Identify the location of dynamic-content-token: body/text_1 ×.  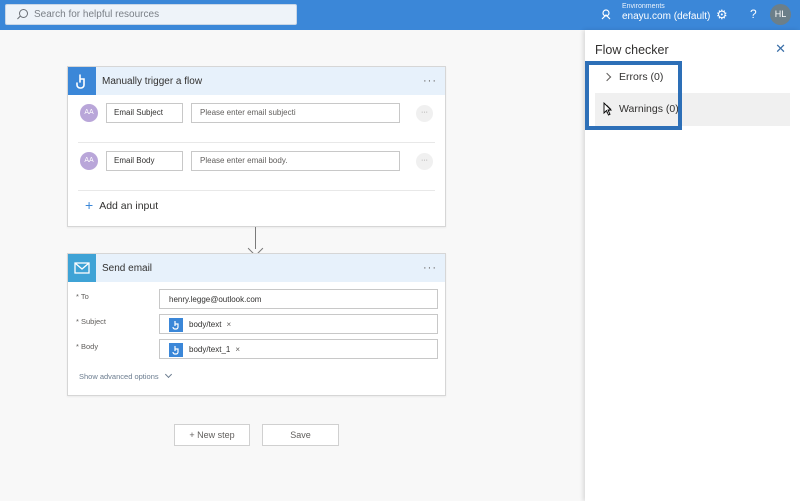
(204, 349).